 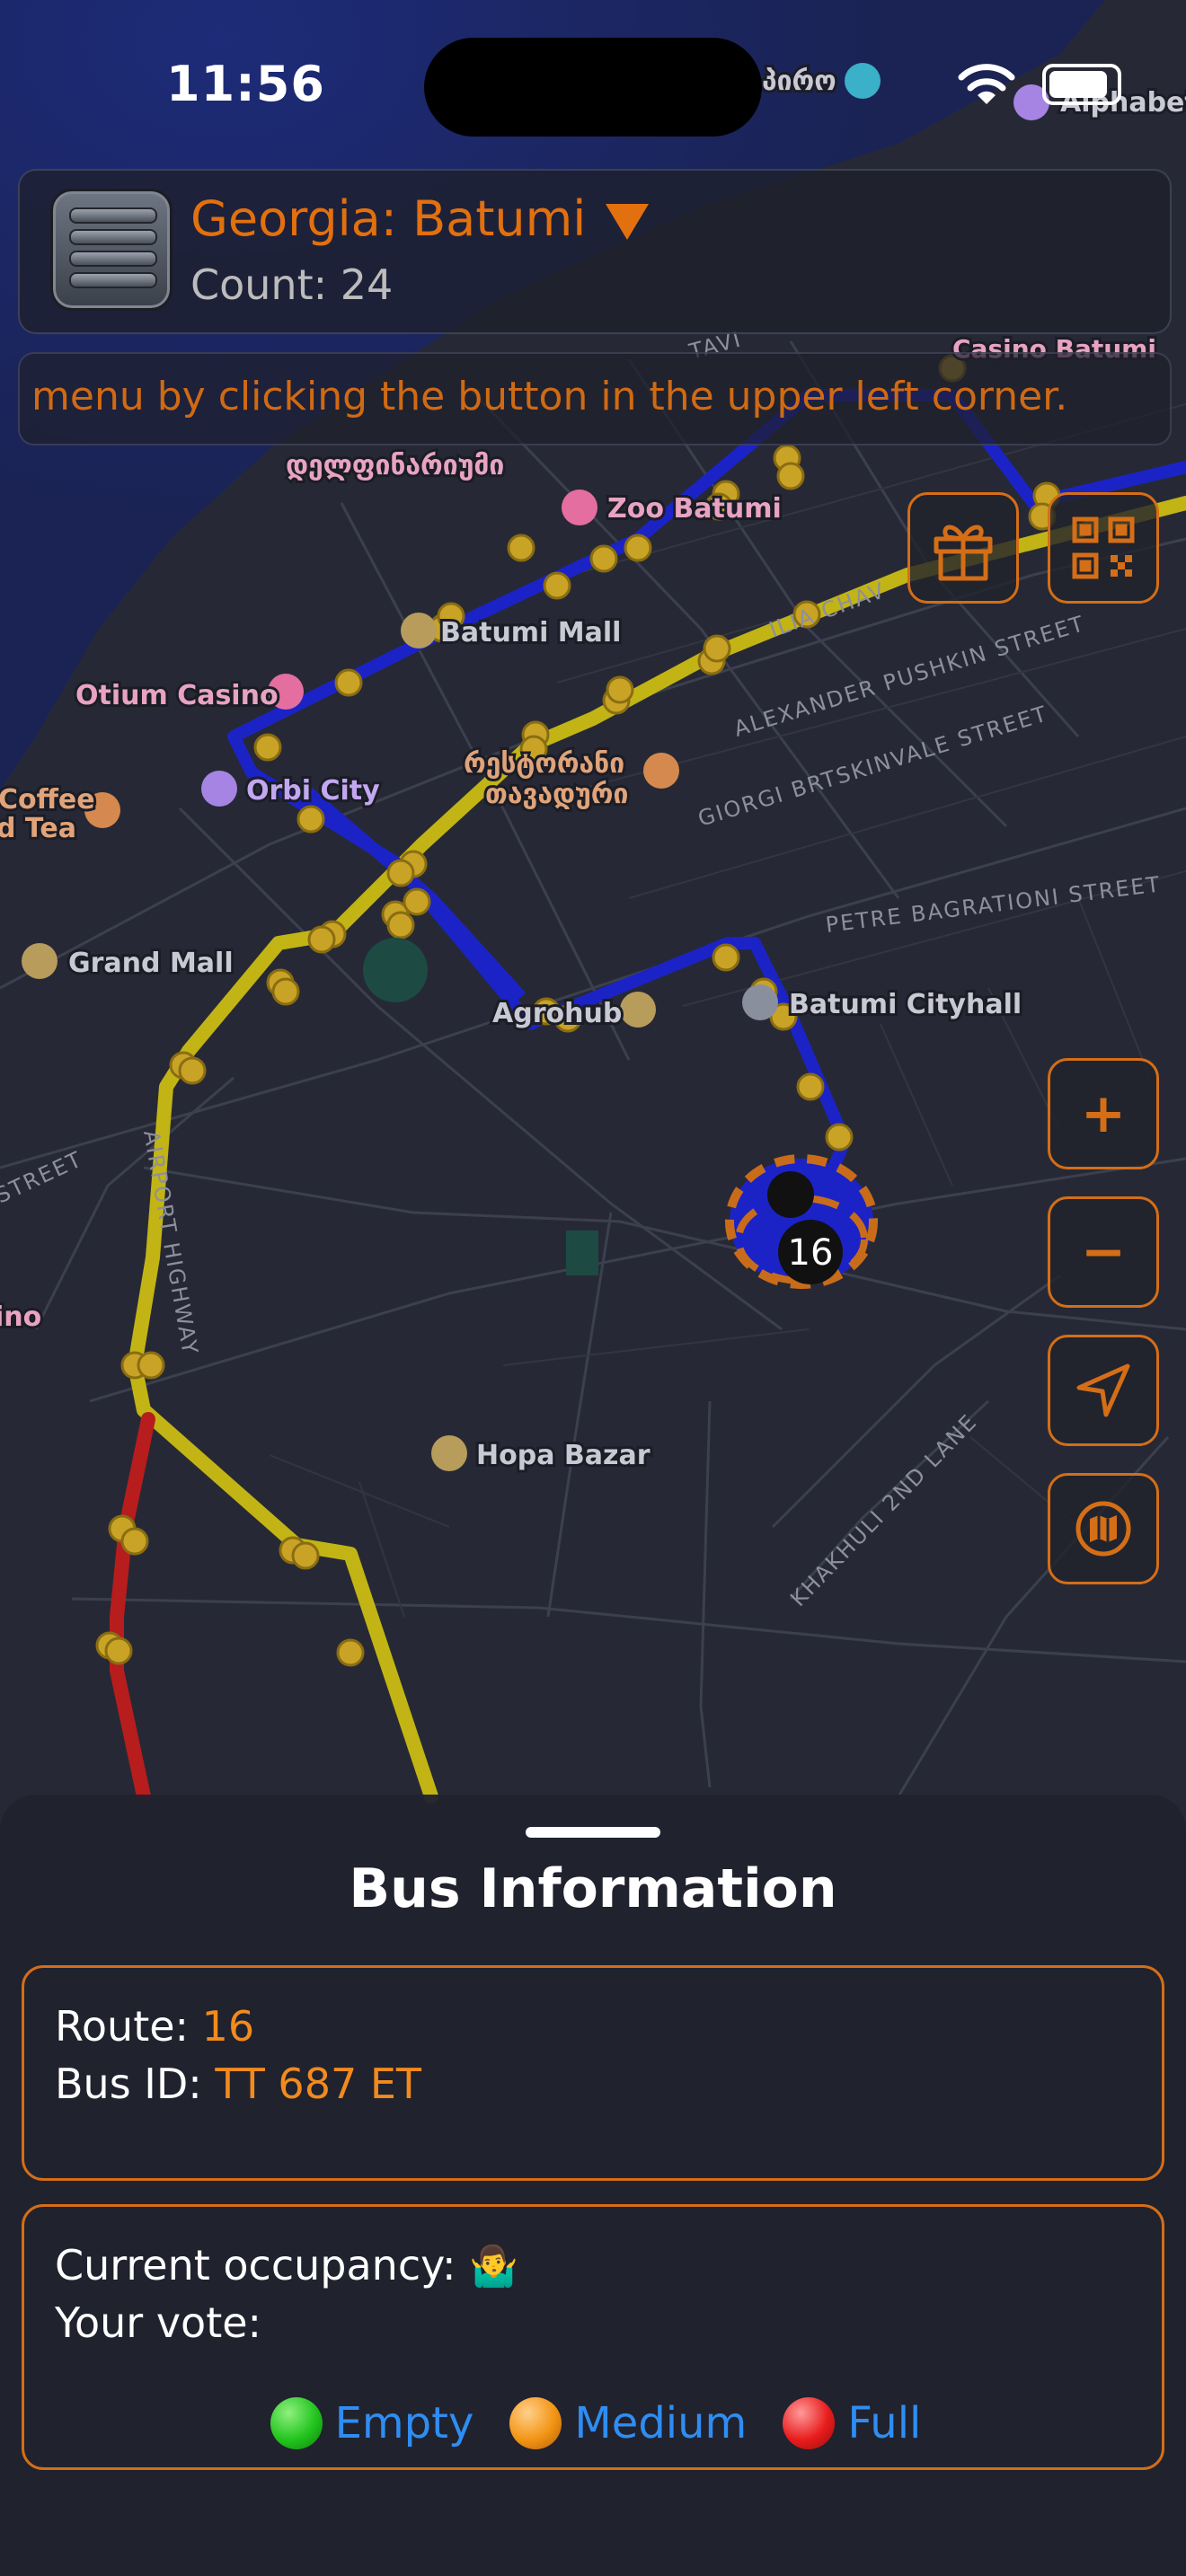 What do you see at coordinates (535, 2423) in the screenshot?
I see `orange-dot-icon` at bounding box center [535, 2423].